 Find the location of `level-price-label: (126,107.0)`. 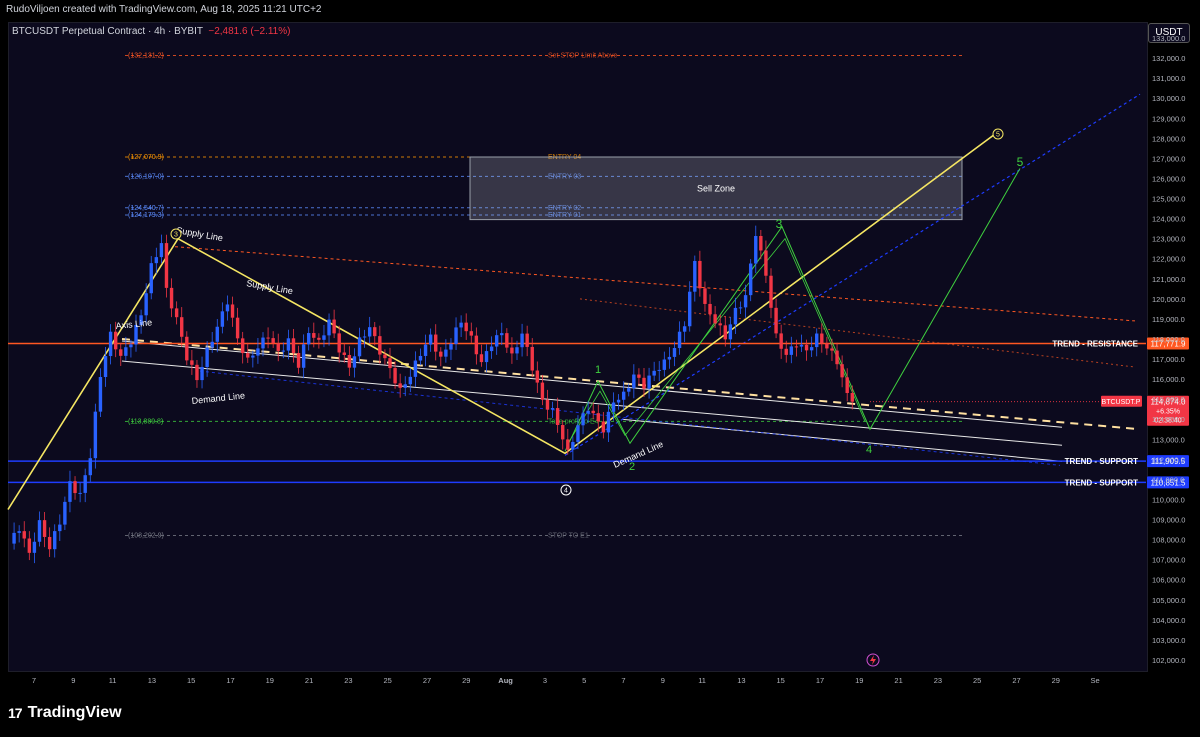

level-price-label: (126,107.0) is located at coordinates (146, 176).